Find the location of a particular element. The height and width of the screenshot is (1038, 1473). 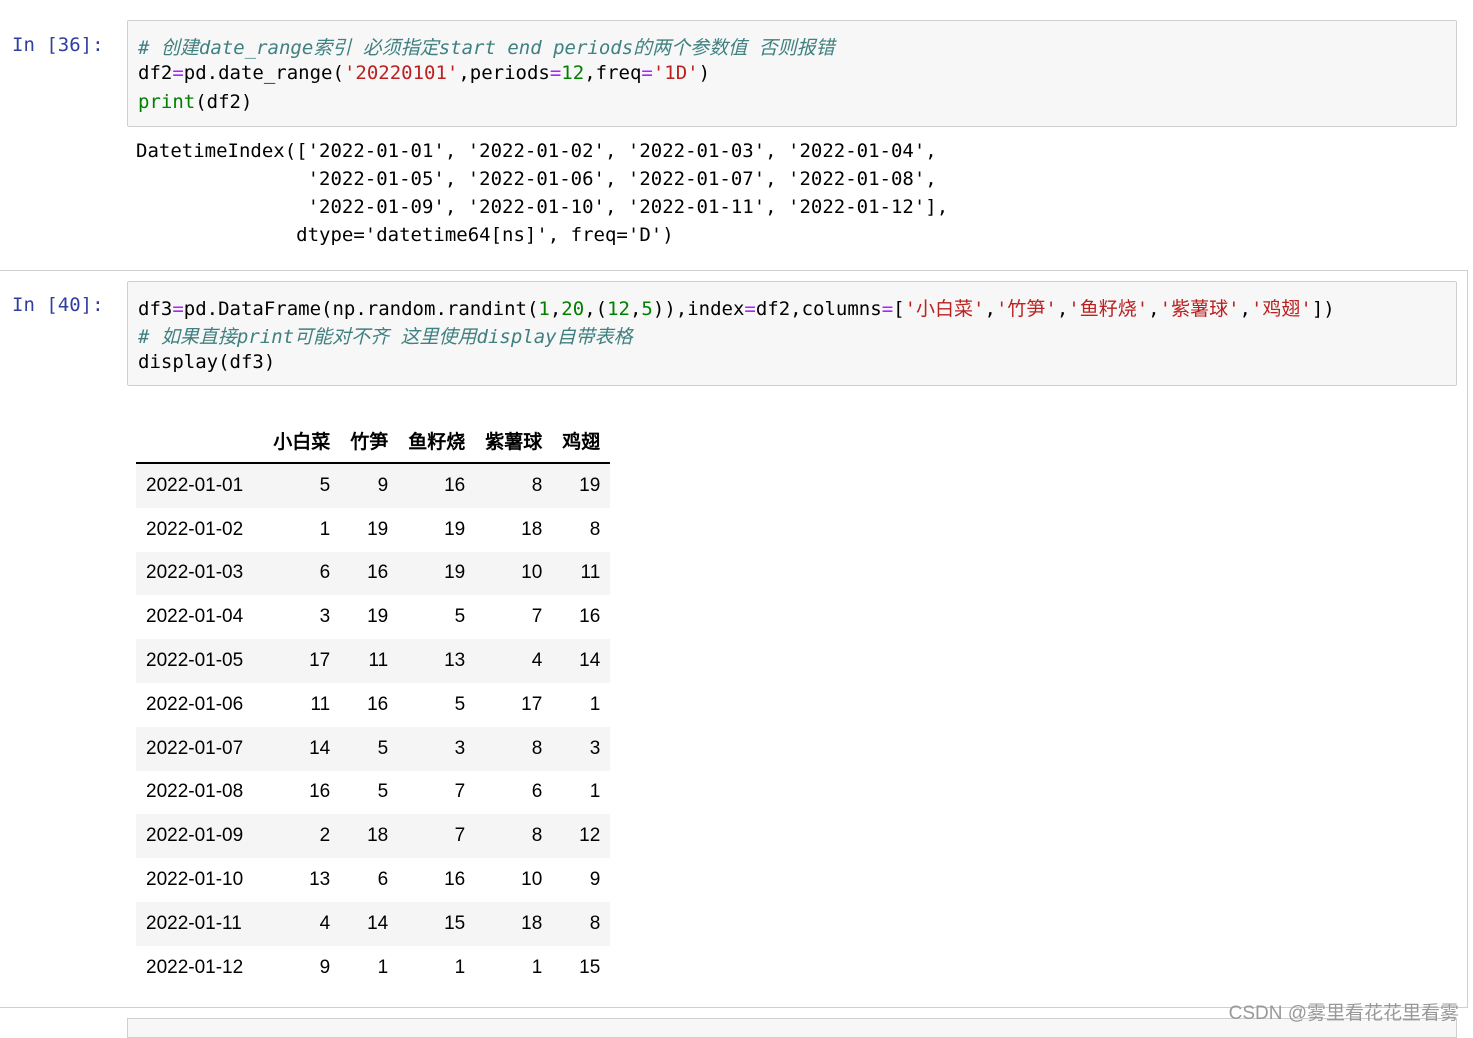

table-row: 2022-01-08 16 5 7 6 1 is located at coordinates (373, 793).